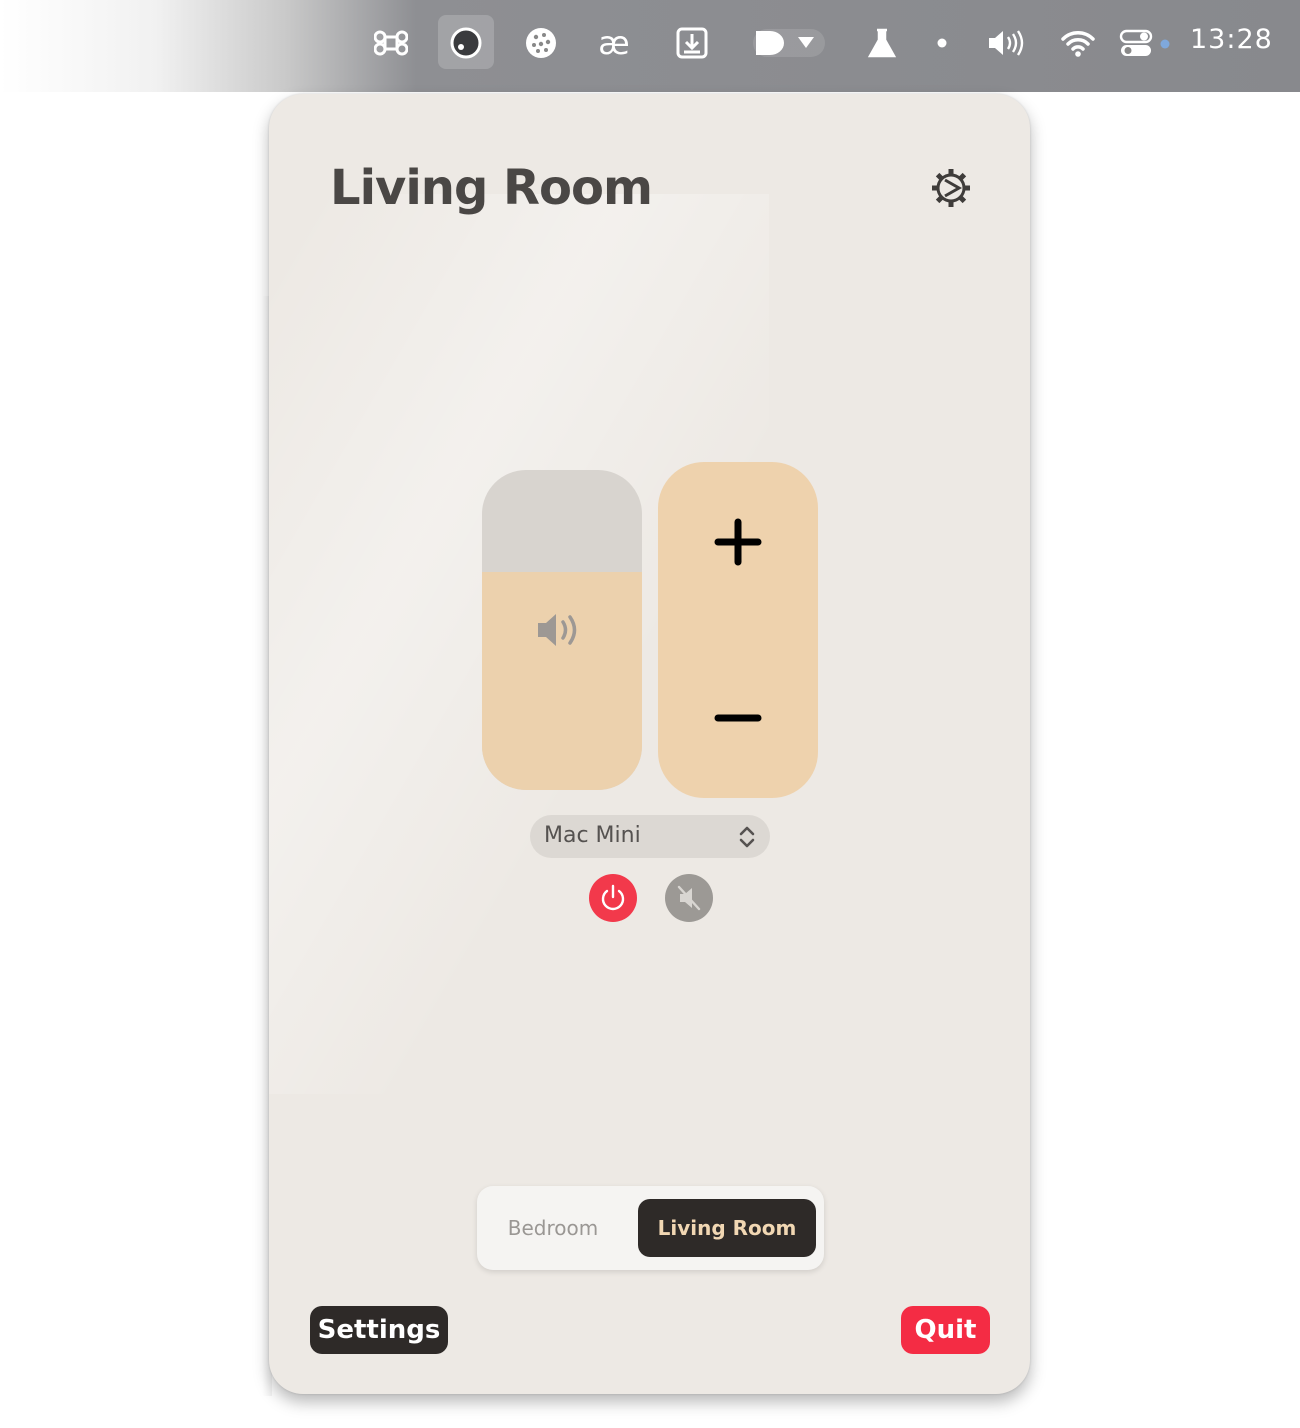  I want to click on plus-icon, so click(738, 542).